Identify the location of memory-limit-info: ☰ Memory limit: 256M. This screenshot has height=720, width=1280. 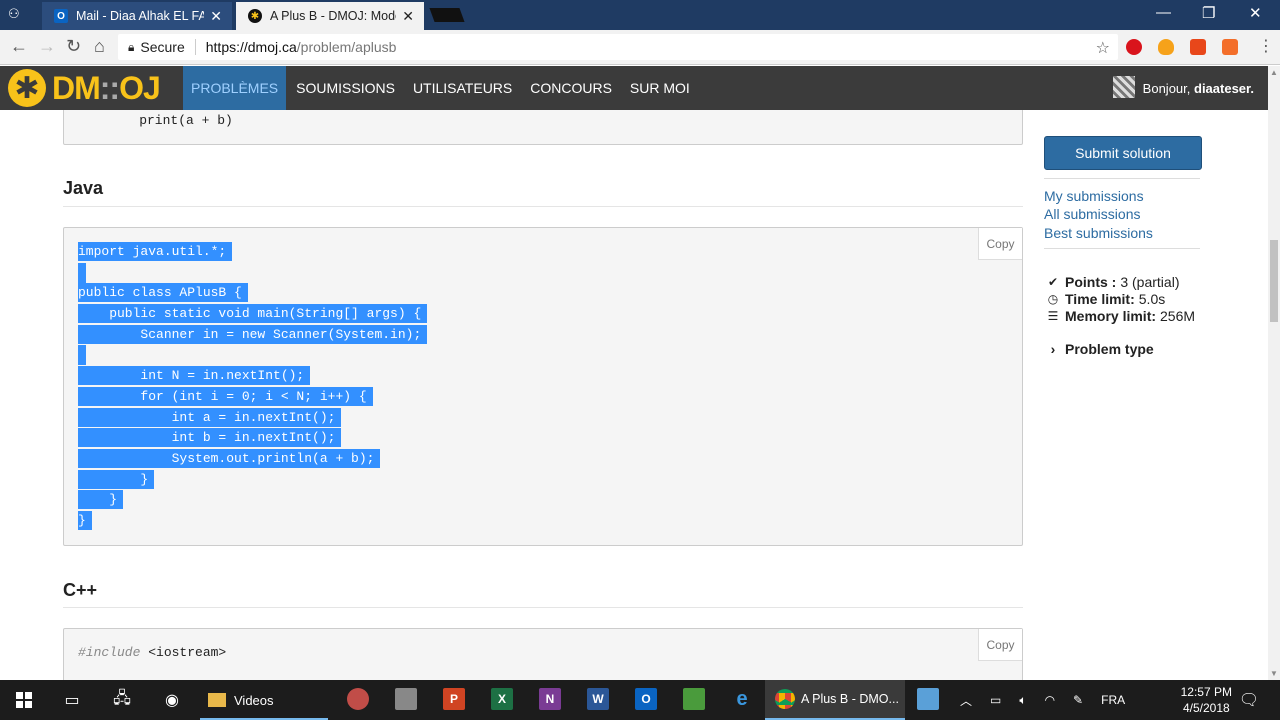
(1121, 316).